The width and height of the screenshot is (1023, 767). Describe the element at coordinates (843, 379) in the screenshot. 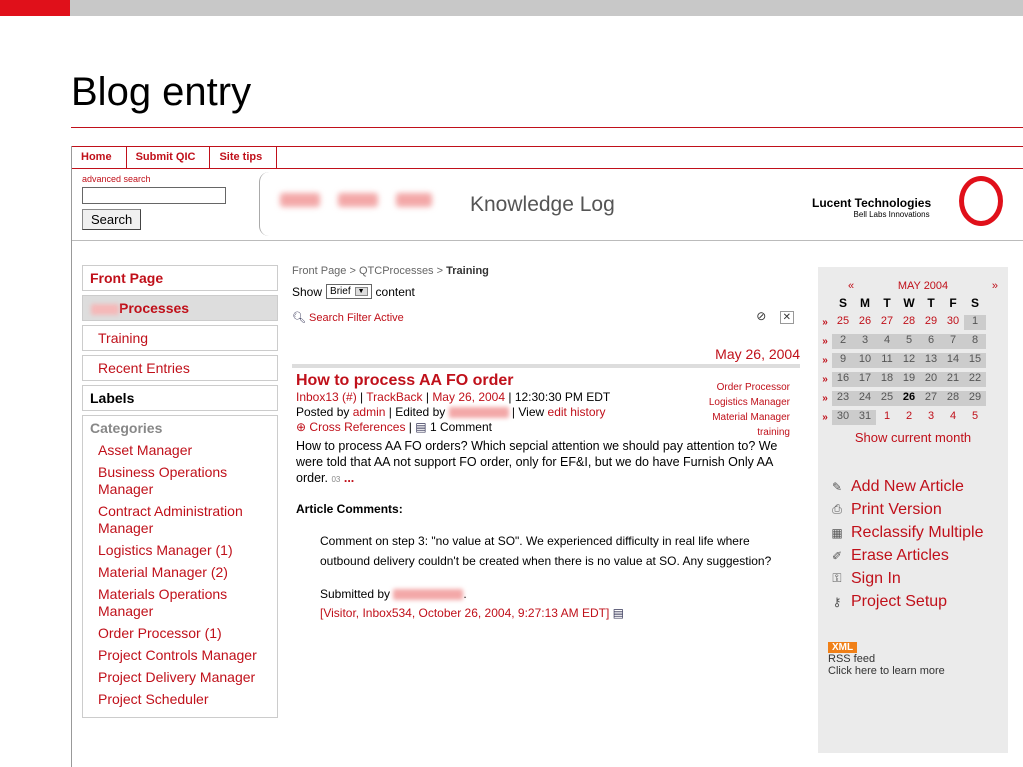

I see `calendar-day: 16` at that location.